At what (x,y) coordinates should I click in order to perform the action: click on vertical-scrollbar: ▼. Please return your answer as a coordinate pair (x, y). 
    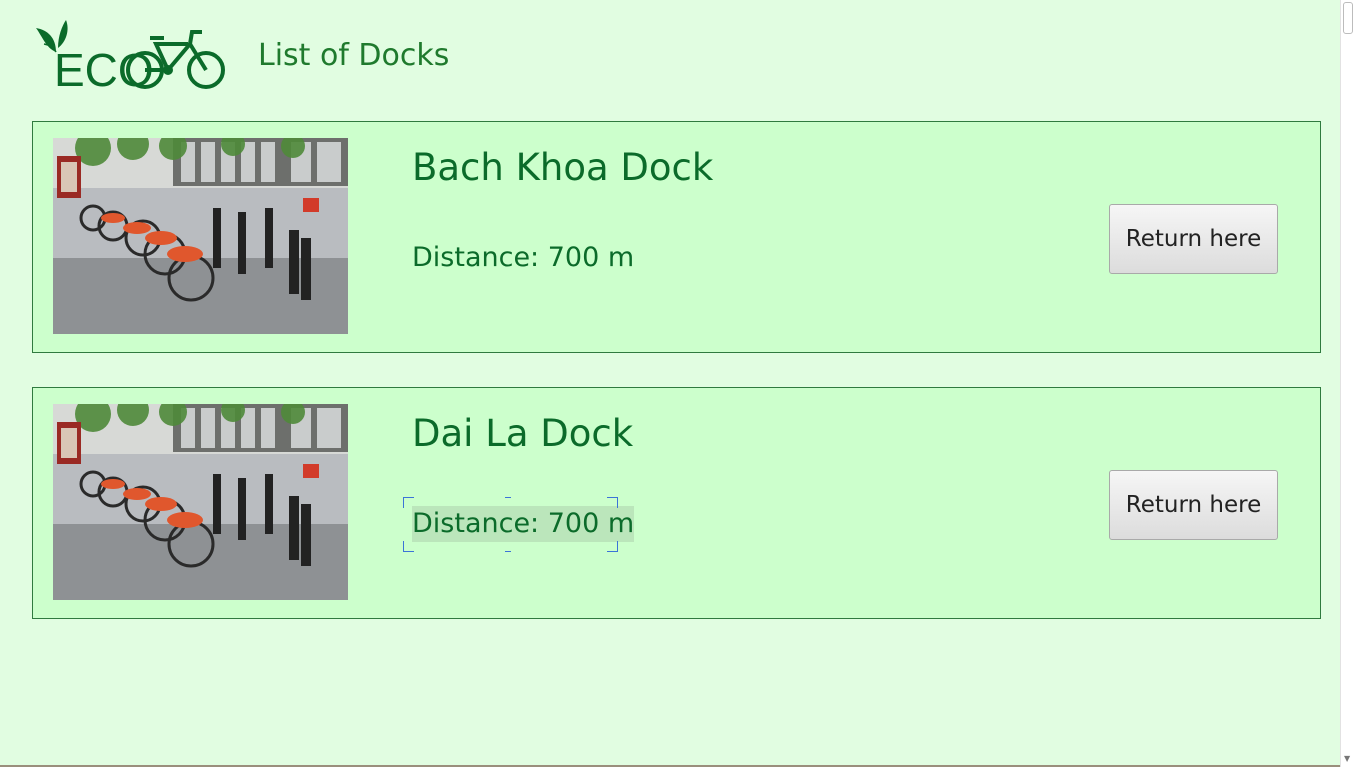
    Looking at the image, I should click on (1347, 383).